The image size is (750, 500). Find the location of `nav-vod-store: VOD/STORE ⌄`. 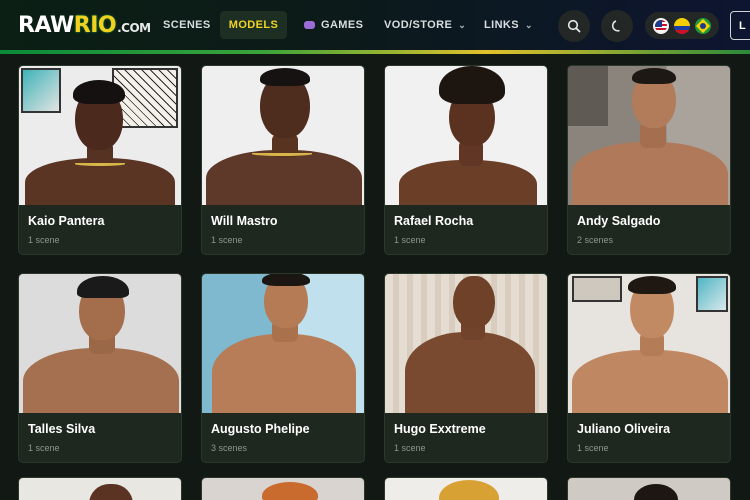

nav-vod-store: VOD/STORE ⌄ is located at coordinates (425, 25).